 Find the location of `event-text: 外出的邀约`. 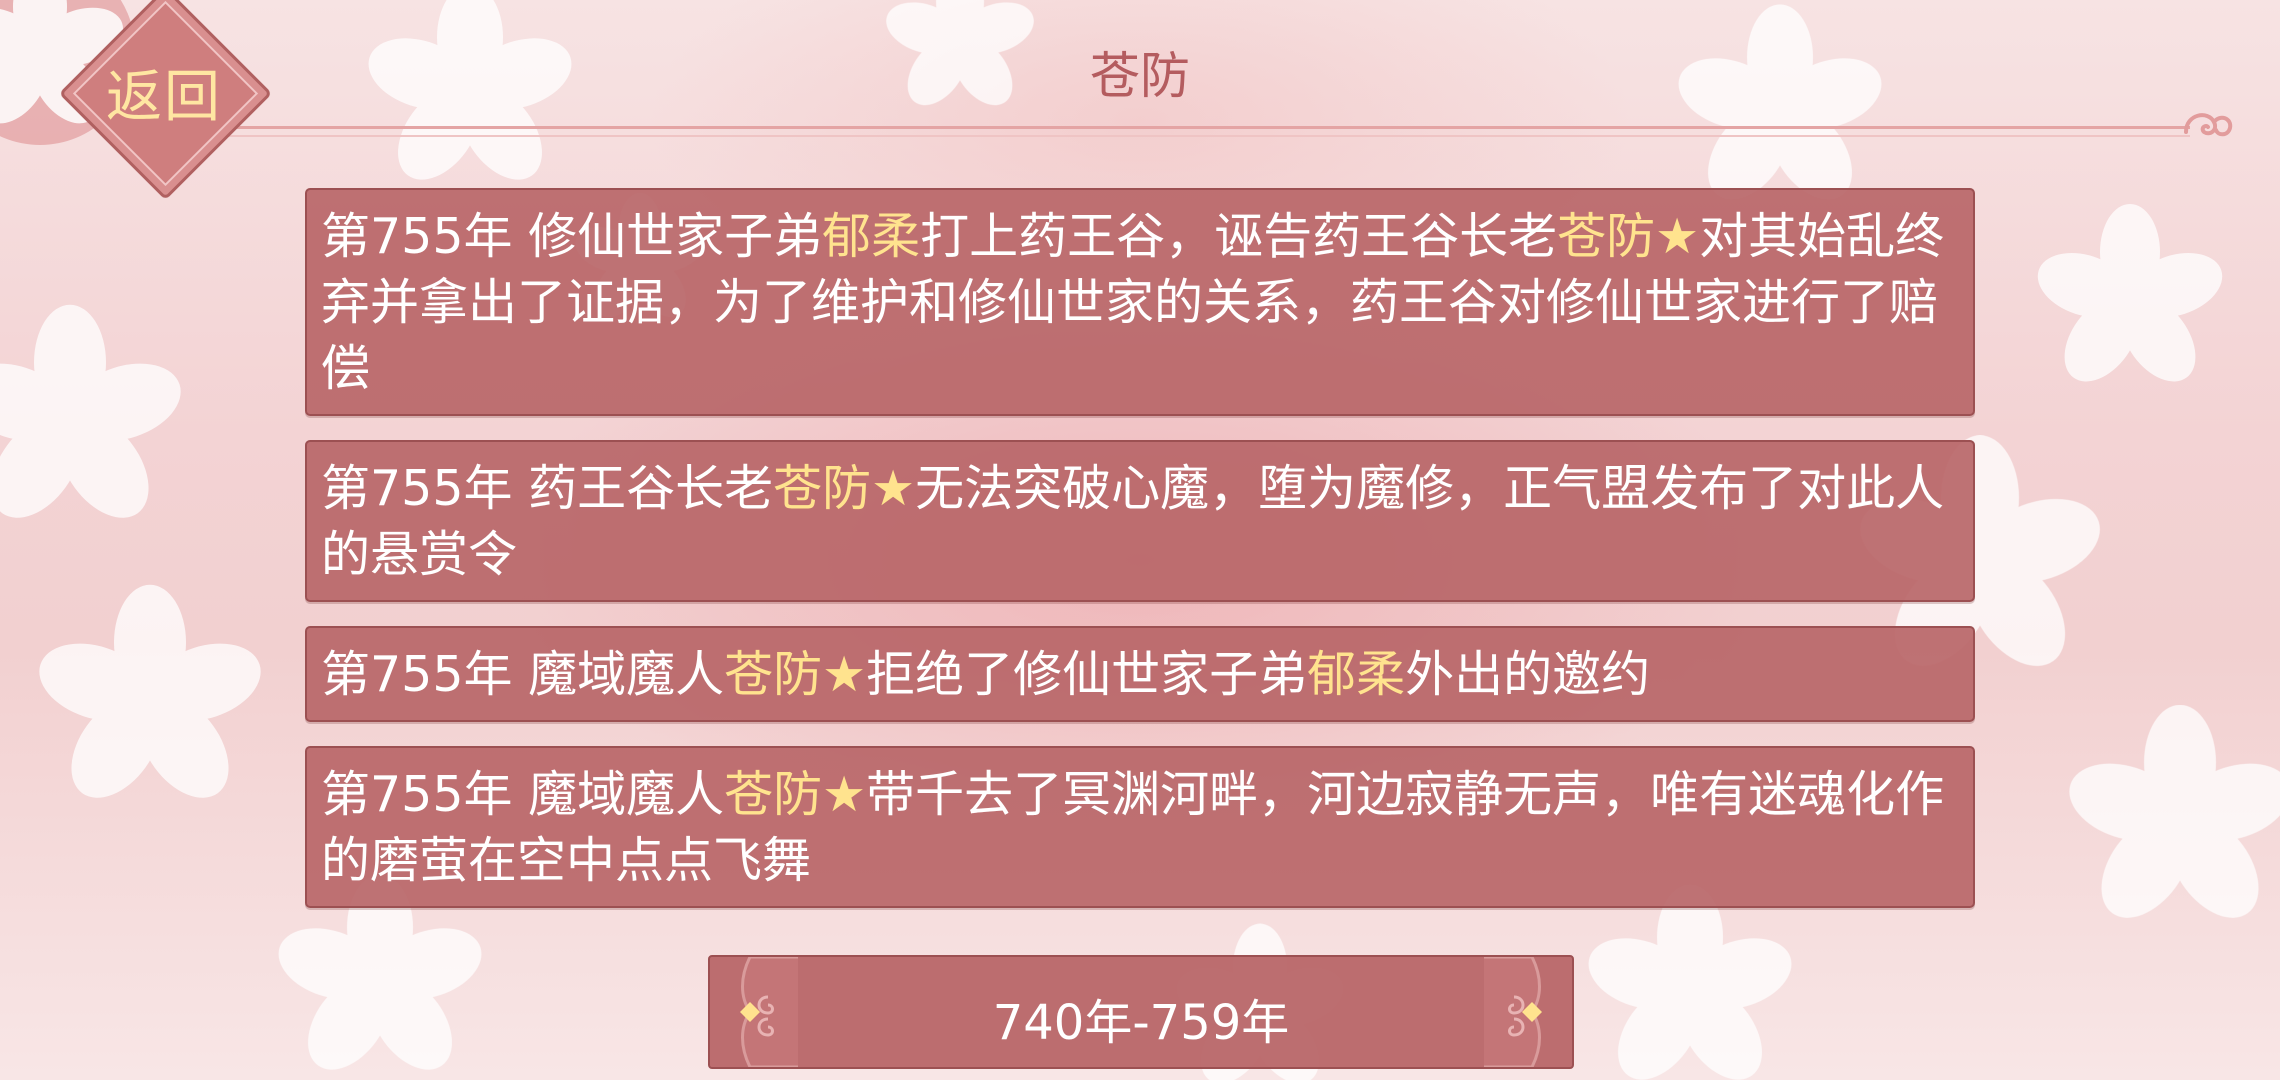

event-text: 外出的邀约 is located at coordinates (1528, 674).